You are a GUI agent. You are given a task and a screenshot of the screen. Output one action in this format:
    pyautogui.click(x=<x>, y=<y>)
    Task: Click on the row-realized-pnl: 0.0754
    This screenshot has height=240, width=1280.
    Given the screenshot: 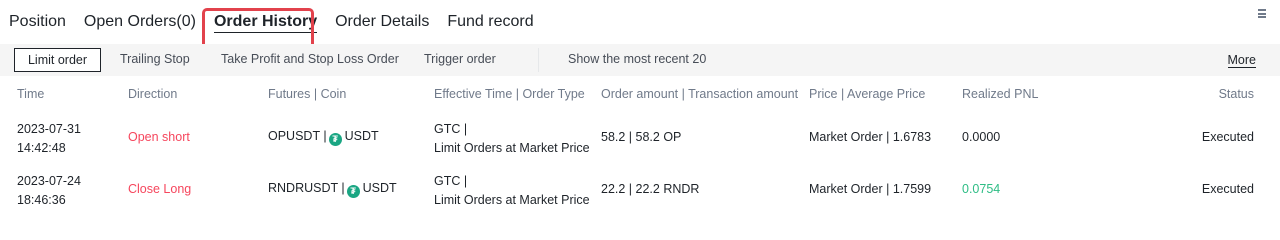 What is the action you would take?
    pyautogui.click(x=981, y=189)
    